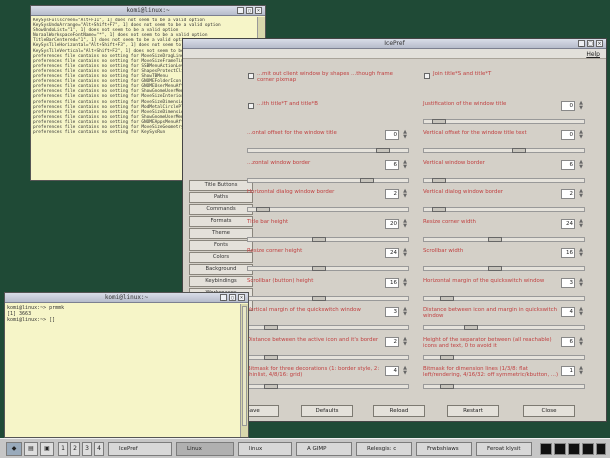 This screenshot has height=458, width=610. I want to click on minimize-icon: _, so click(581, 43).